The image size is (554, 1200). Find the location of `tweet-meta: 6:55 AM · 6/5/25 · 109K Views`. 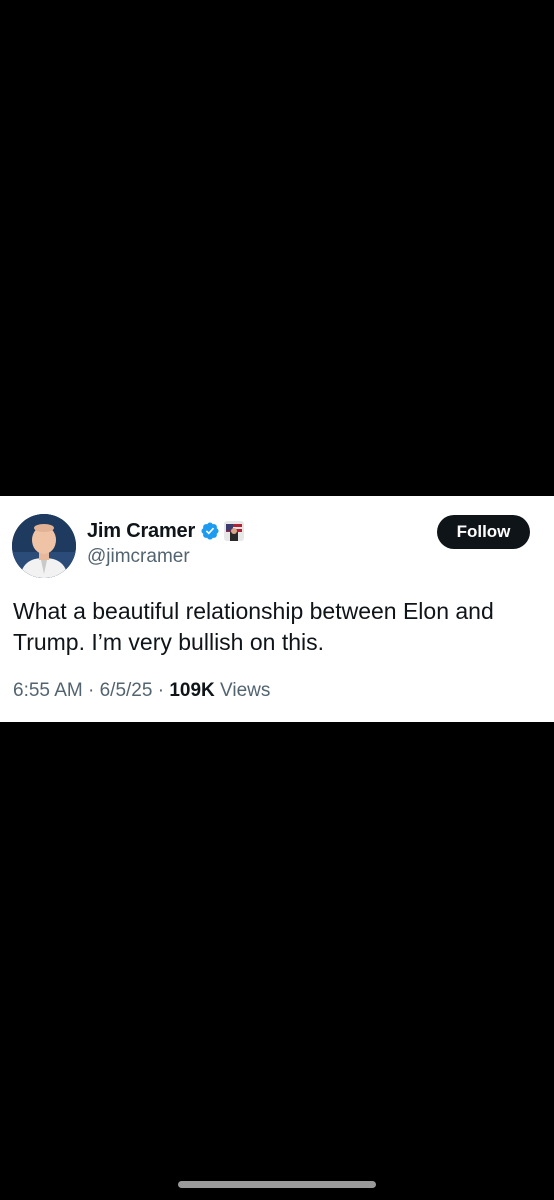

tweet-meta: 6:55 AM · 6/5/25 · 109K Views is located at coordinates (141, 691).